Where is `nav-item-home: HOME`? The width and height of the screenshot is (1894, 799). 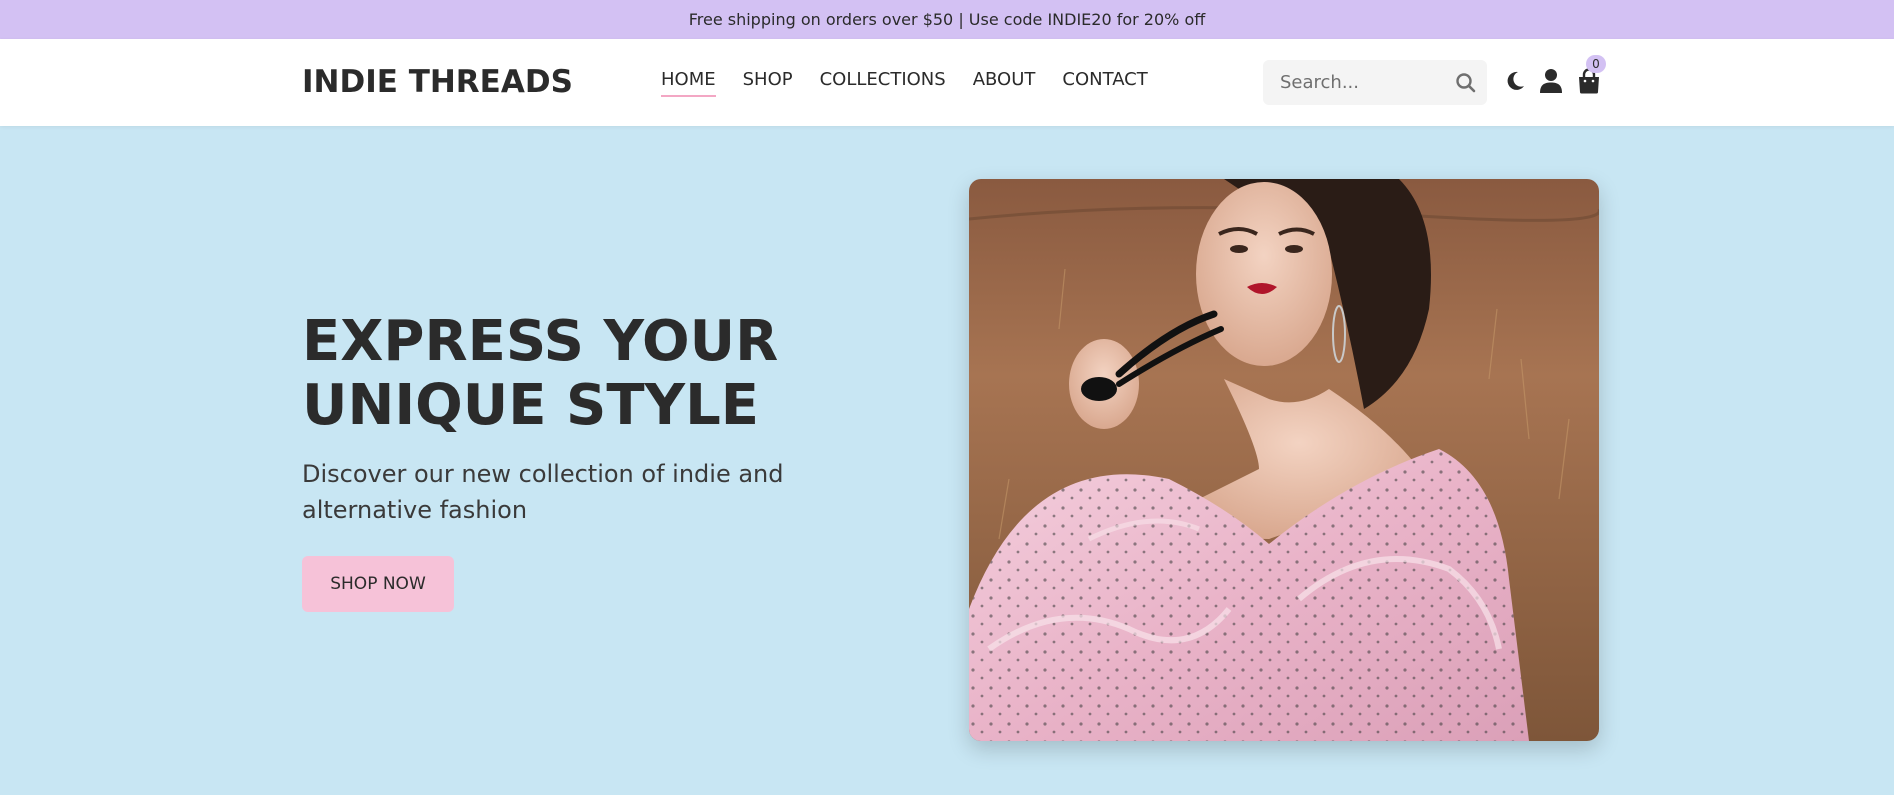 nav-item-home: HOME is located at coordinates (688, 83).